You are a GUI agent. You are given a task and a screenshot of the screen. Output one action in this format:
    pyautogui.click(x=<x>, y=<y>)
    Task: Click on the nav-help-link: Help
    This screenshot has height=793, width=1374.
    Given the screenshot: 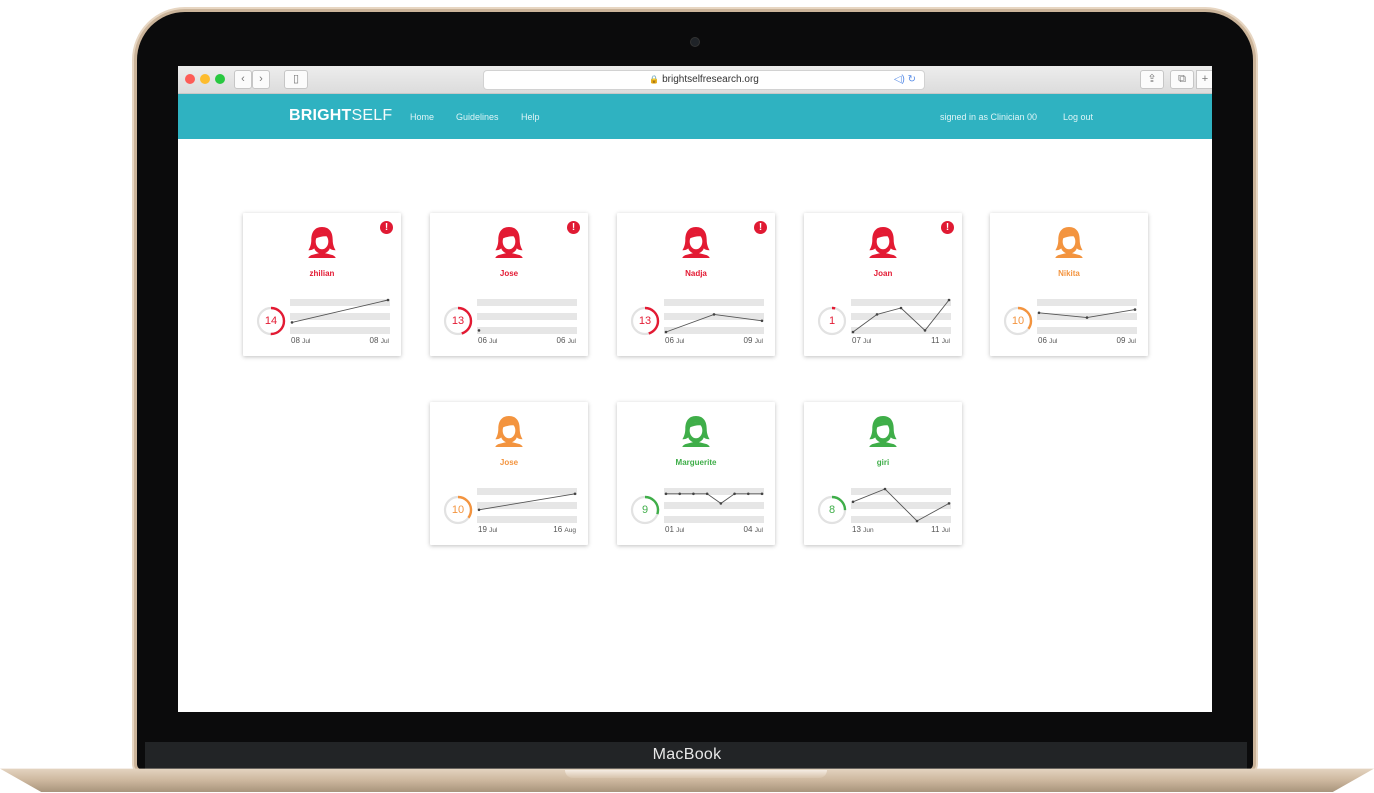 What is the action you would take?
    pyautogui.click(x=530, y=117)
    